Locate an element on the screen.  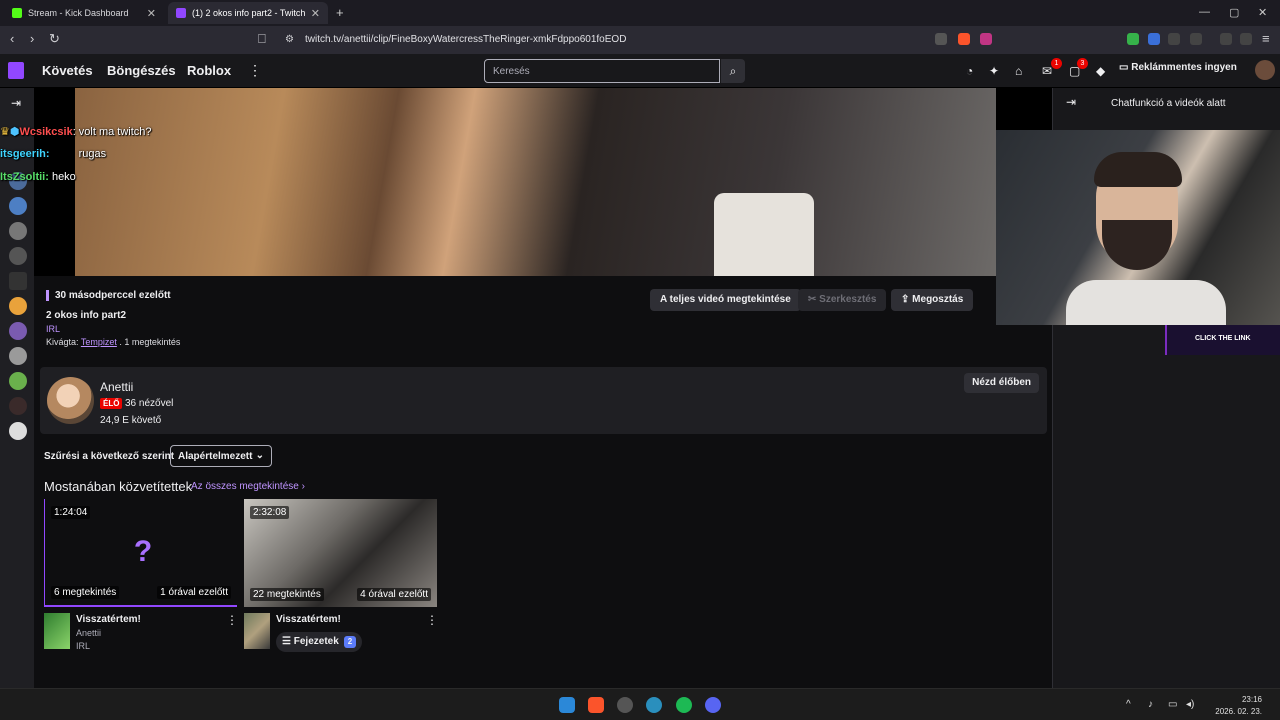
collapse-chat-icon: ⇥ is located at coordinates (1071, 102).